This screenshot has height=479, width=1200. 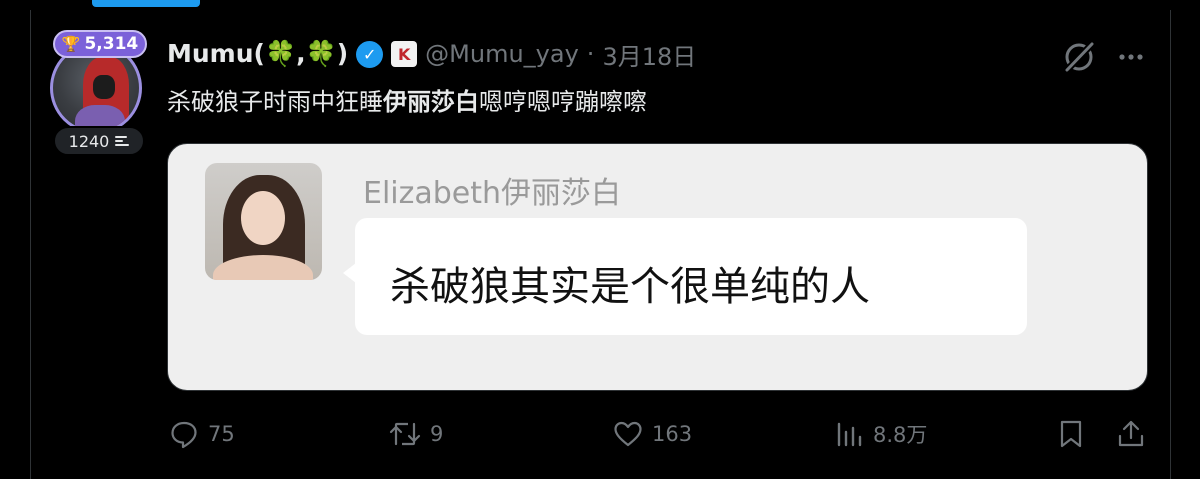 What do you see at coordinates (104, 87) in the screenshot?
I see `avatar-face` at bounding box center [104, 87].